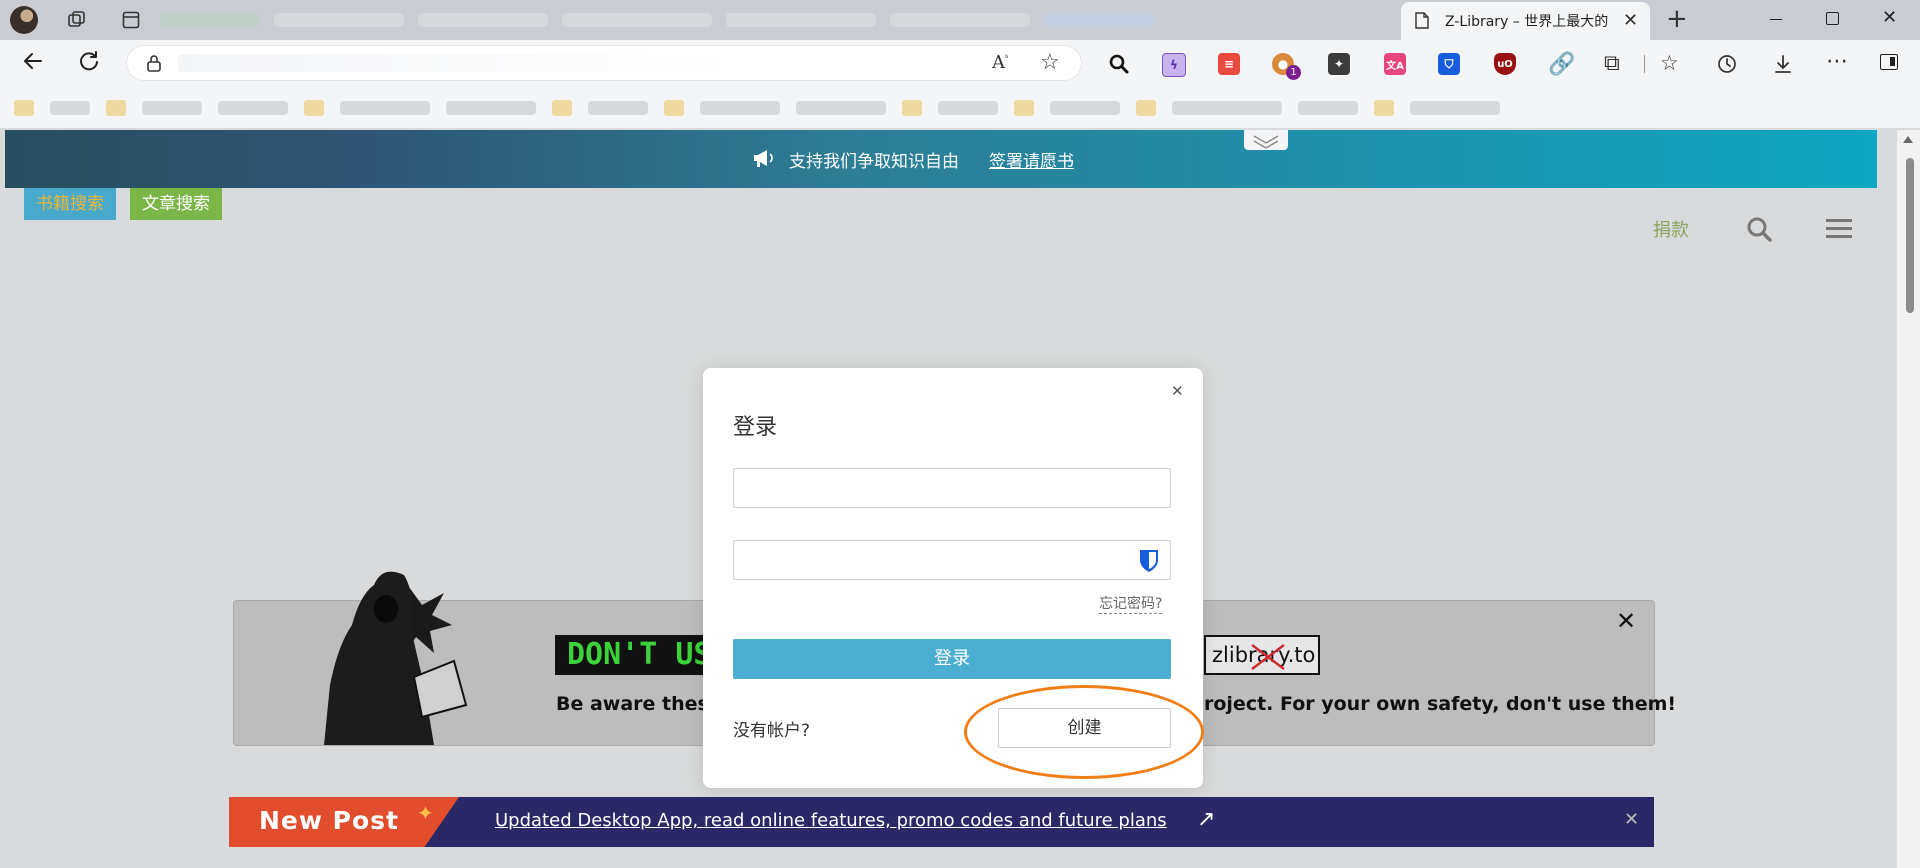  I want to click on login-modal: ✕ 登录 忘记密码? 登录 没有帐户? 创建, so click(953, 578).